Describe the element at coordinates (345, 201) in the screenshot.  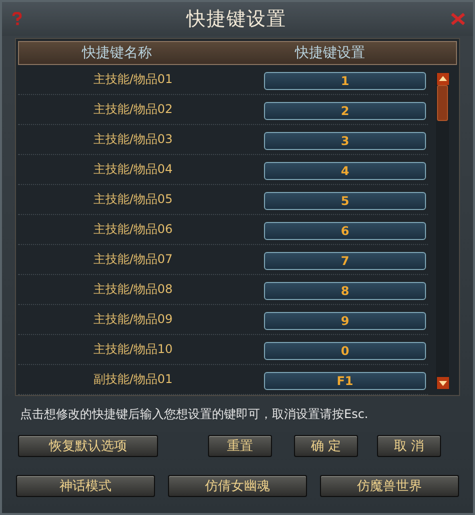
I see `key-button: 5` at that location.